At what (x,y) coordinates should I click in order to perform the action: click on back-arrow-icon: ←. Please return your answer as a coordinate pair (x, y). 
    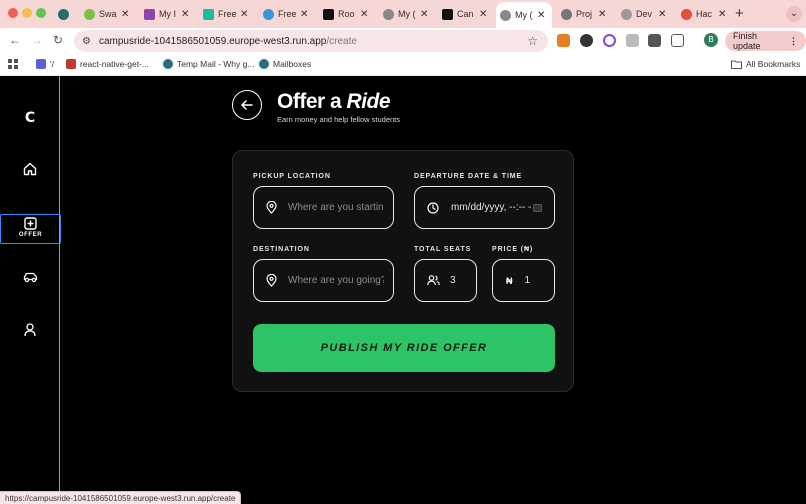
    Looking at the image, I should click on (15, 40).